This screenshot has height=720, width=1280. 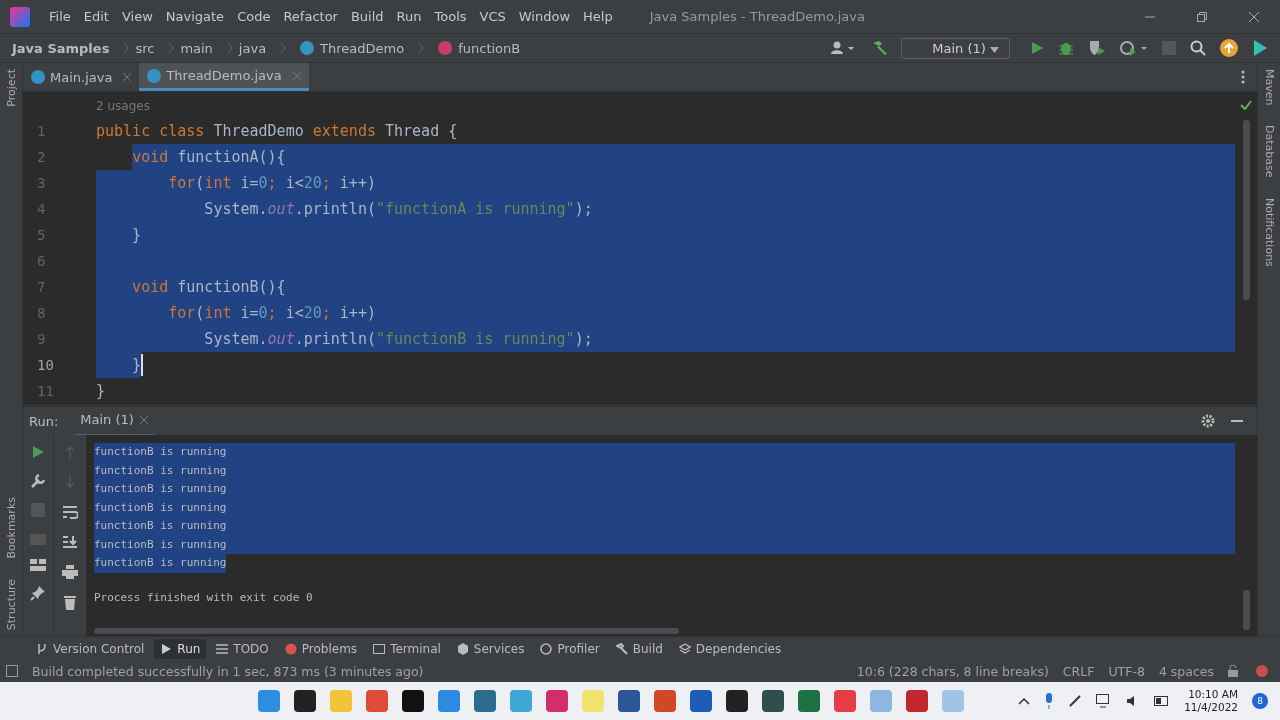 What do you see at coordinates (1208, 421) in the screenshot?
I see `settings-icon` at bounding box center [1208, 421].